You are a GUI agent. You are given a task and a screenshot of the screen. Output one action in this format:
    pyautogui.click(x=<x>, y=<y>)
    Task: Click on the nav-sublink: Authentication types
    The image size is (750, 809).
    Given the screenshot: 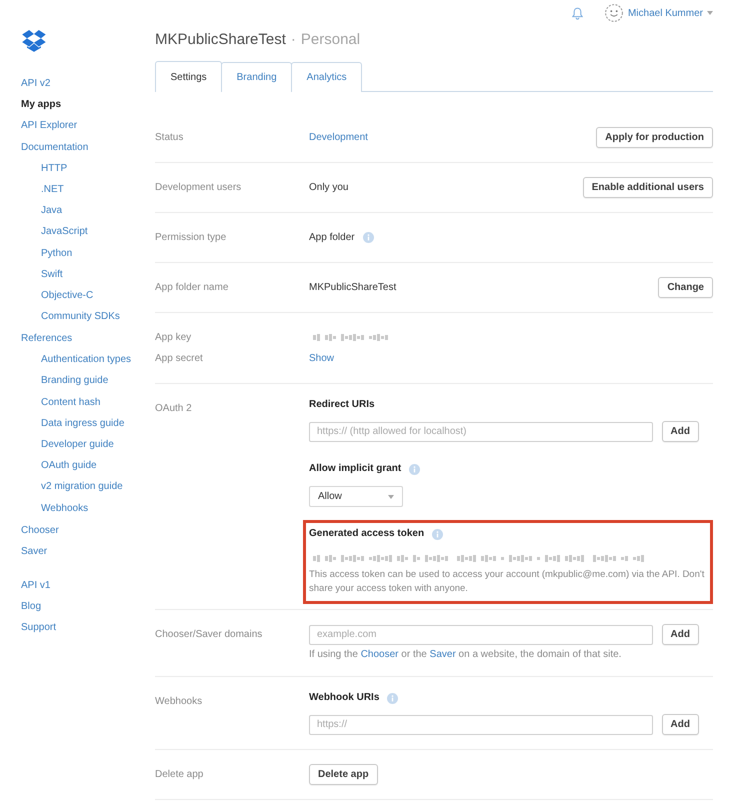 What is the action you would take?
    pyautogui.click(x=86, y=359)
    